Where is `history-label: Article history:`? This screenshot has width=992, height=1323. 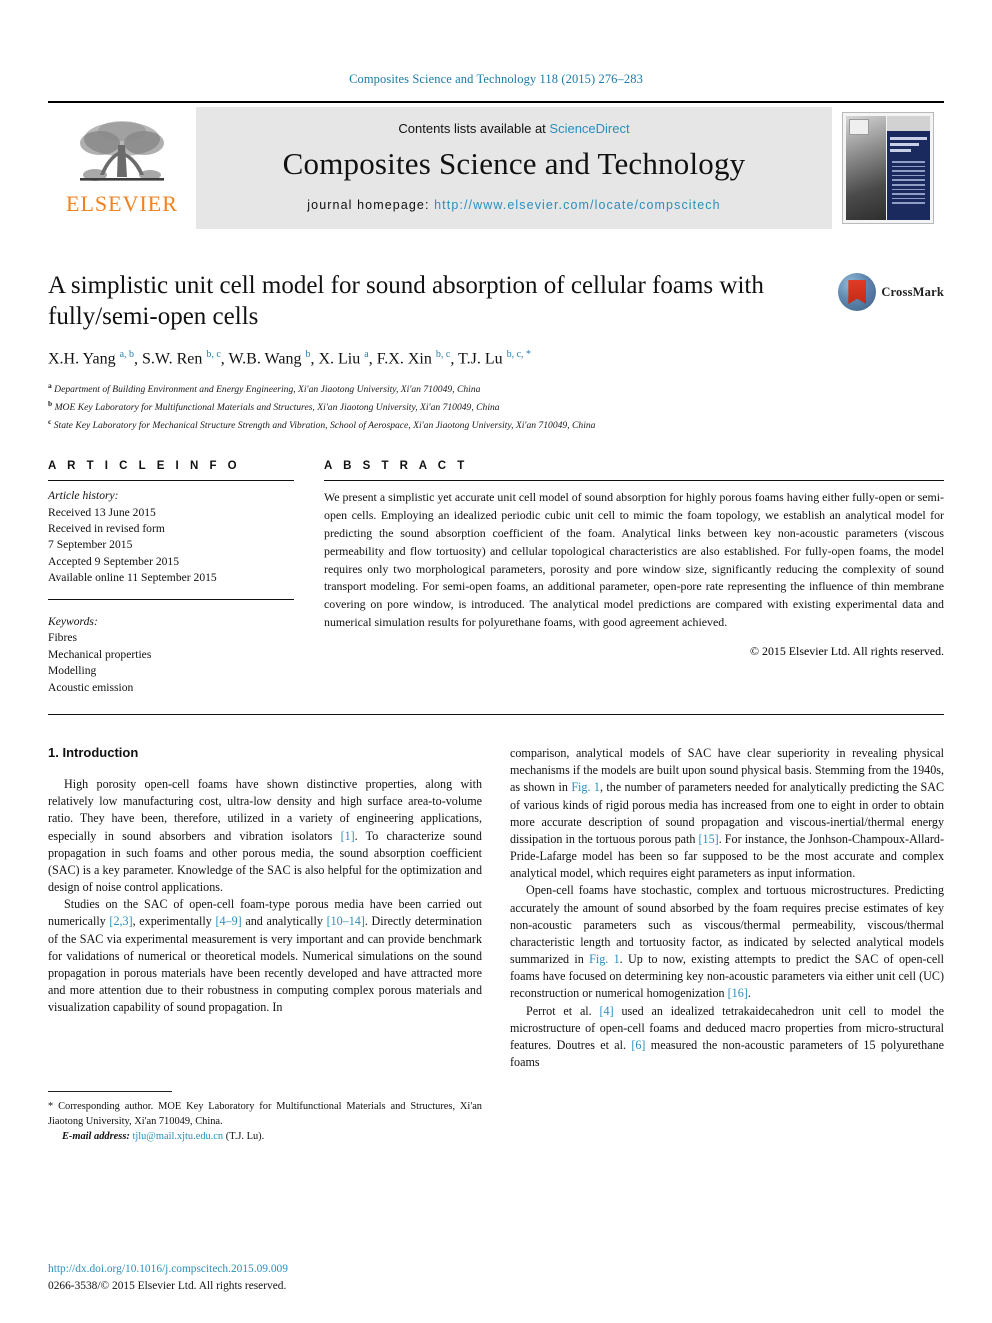
history-label: Article history: is located at coordinates (83, 496).